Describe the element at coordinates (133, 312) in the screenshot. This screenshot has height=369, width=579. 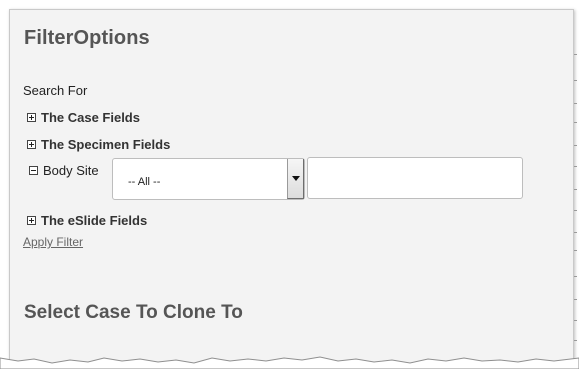
I see `select-case-to-clone-title: Select Case To Clone To` at that location.